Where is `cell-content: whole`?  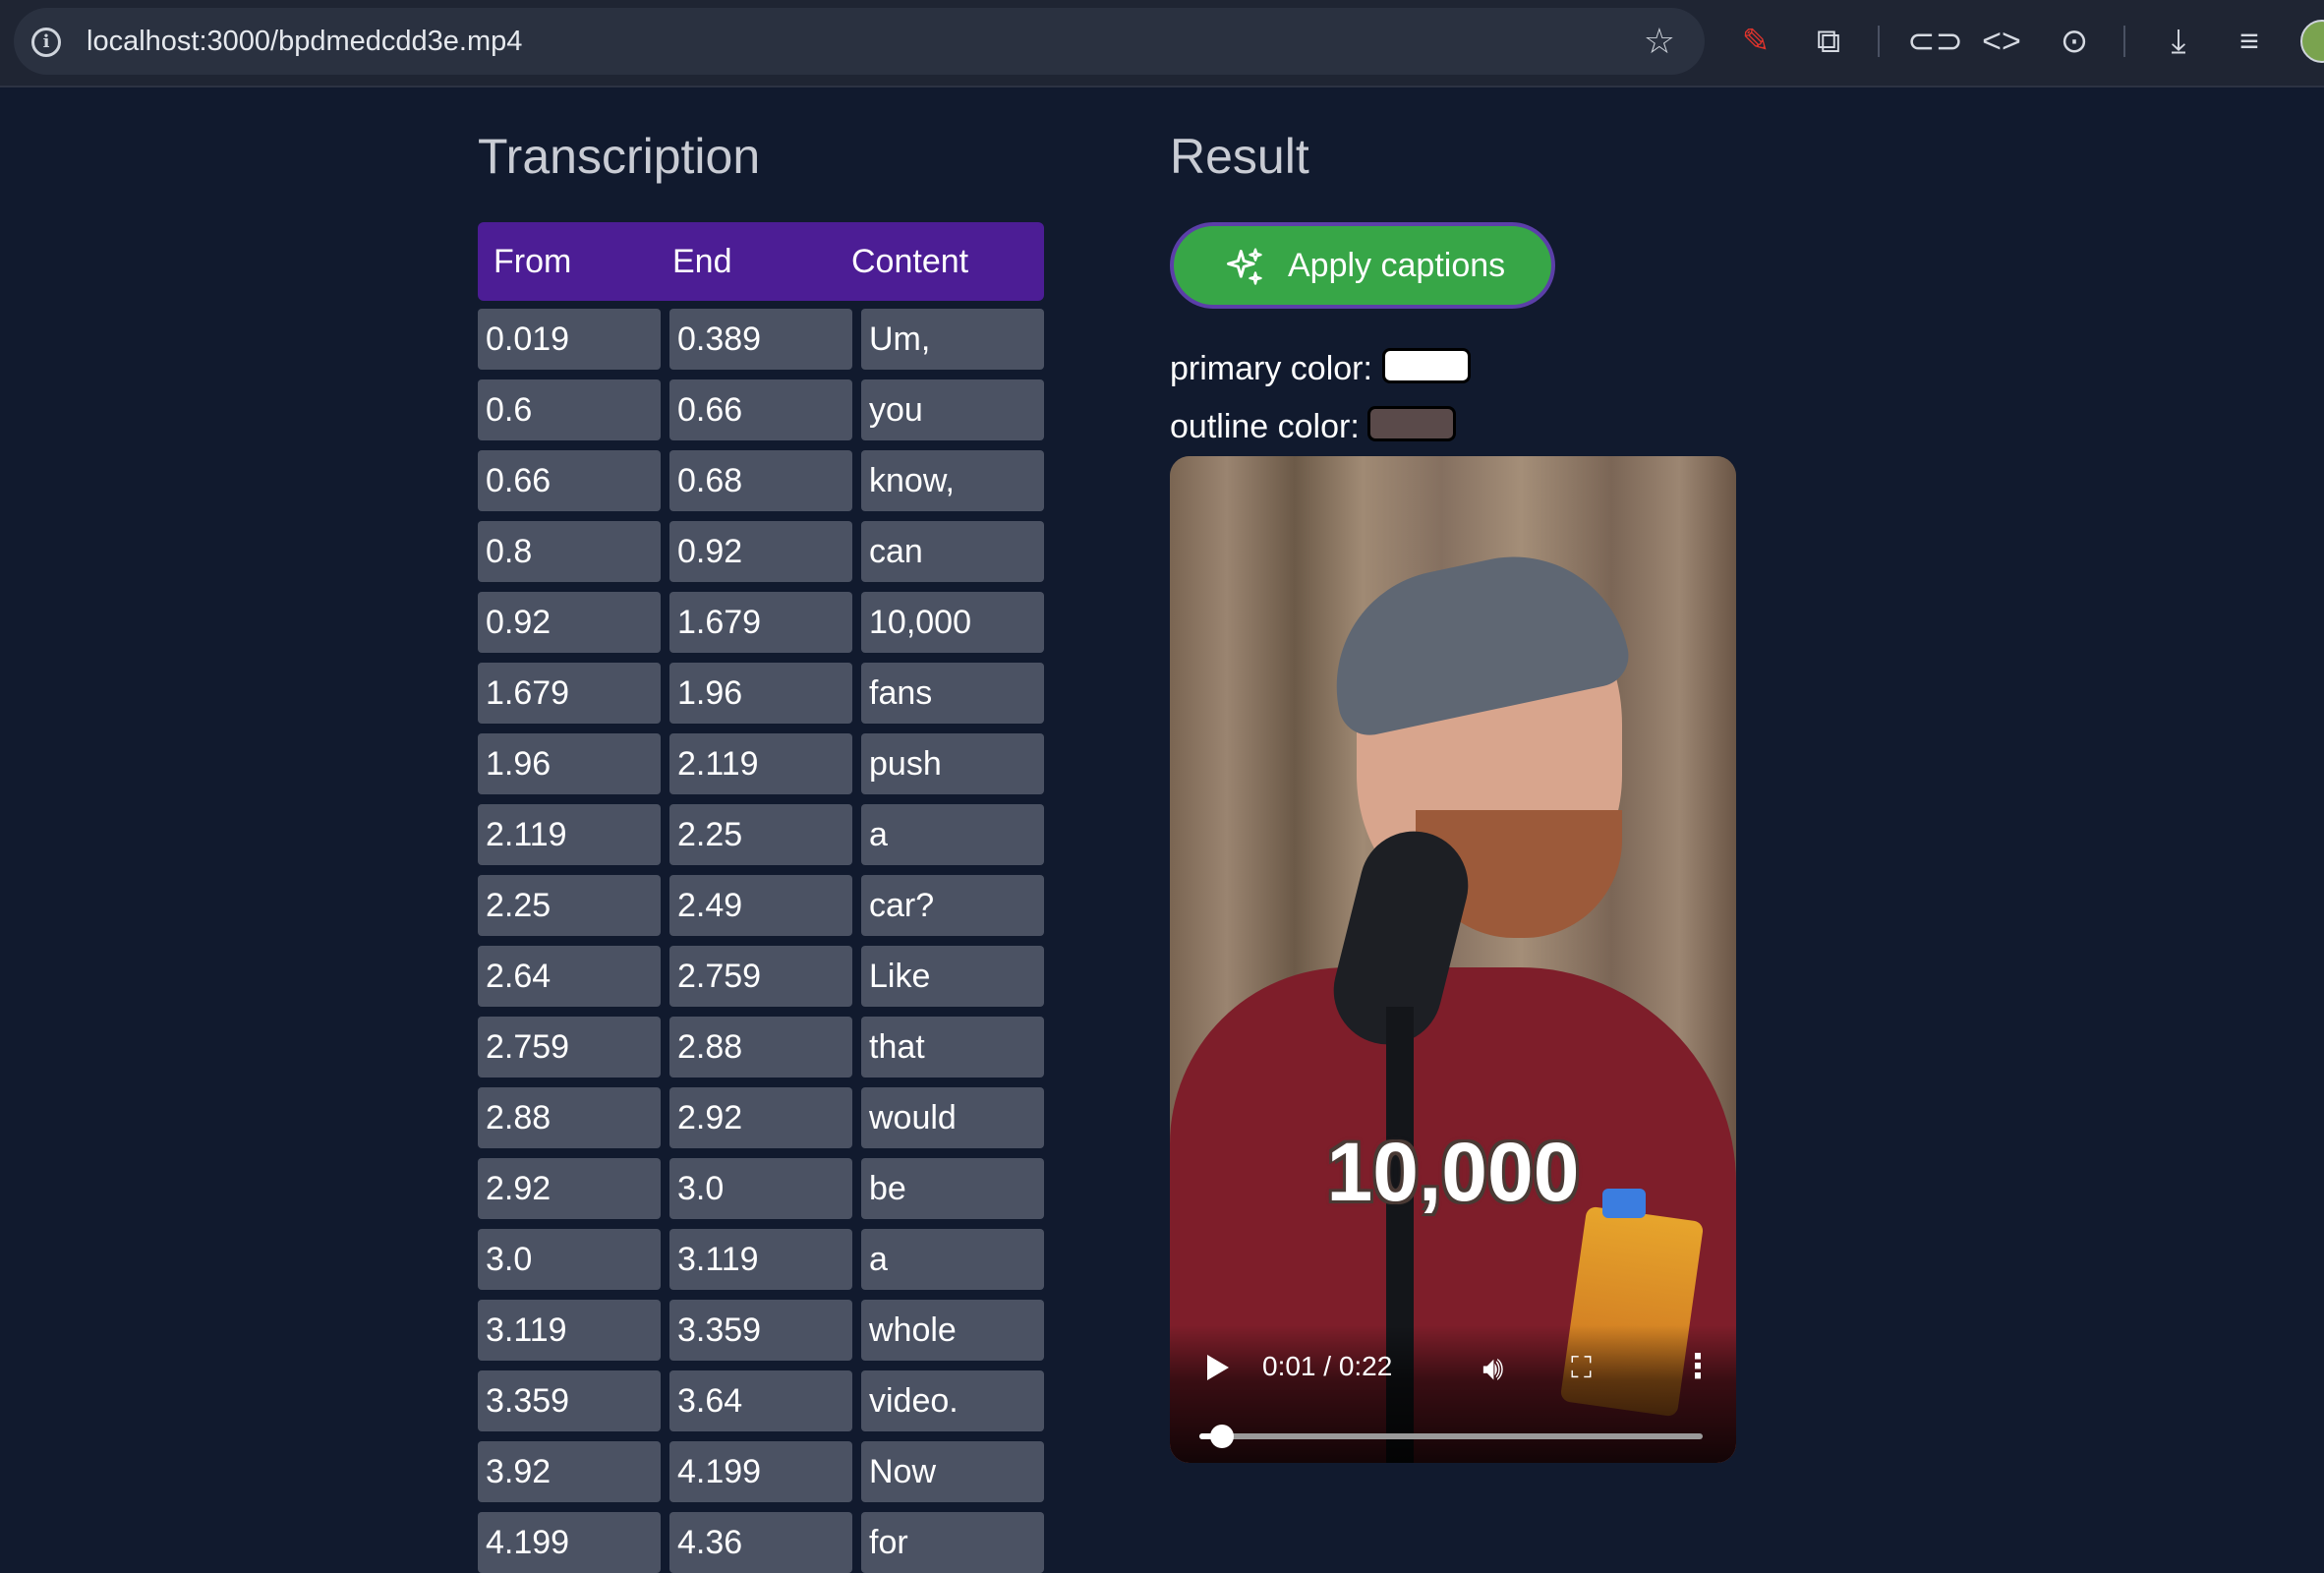 cell-content: whole is located at coordinates (952, 1330).